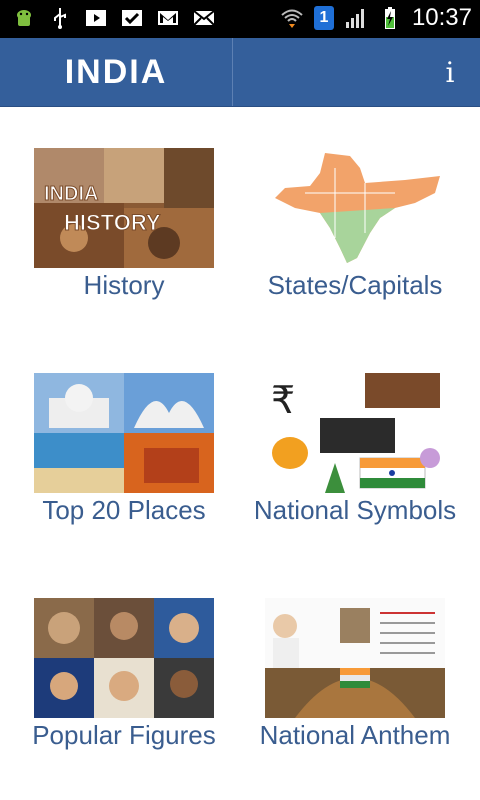 The width and height of the screenshot is (480, 800). I want to click on history-thumb-text-1: INDIA, so click(71, 194).